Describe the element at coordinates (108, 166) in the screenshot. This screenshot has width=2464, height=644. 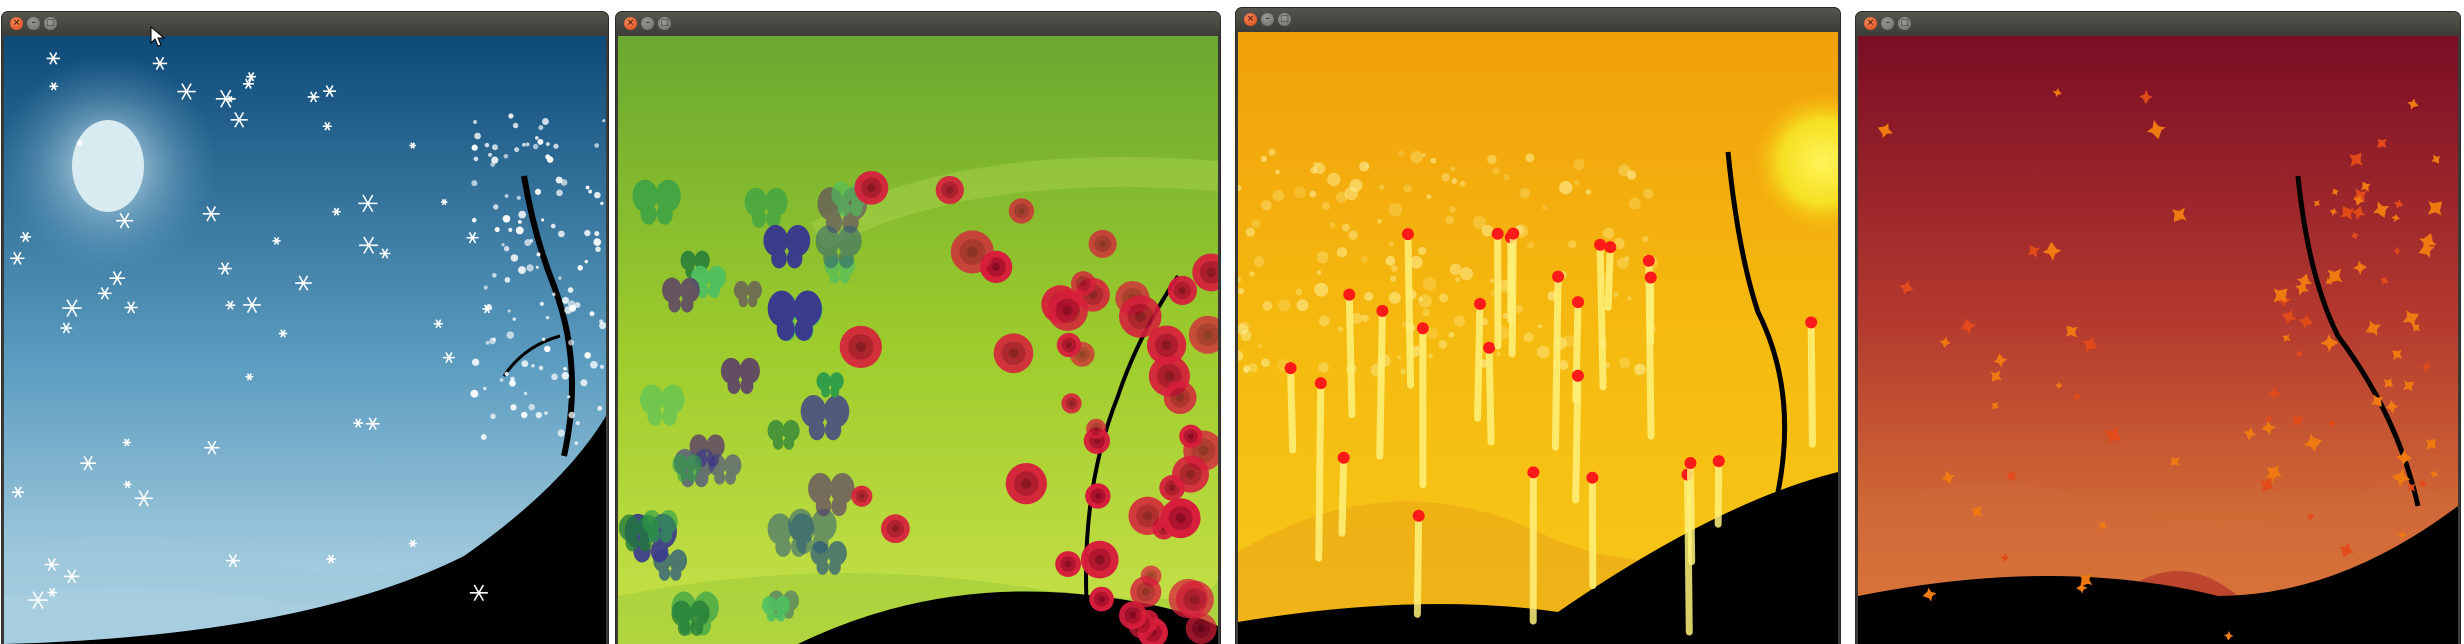
I see `moon` at that location.